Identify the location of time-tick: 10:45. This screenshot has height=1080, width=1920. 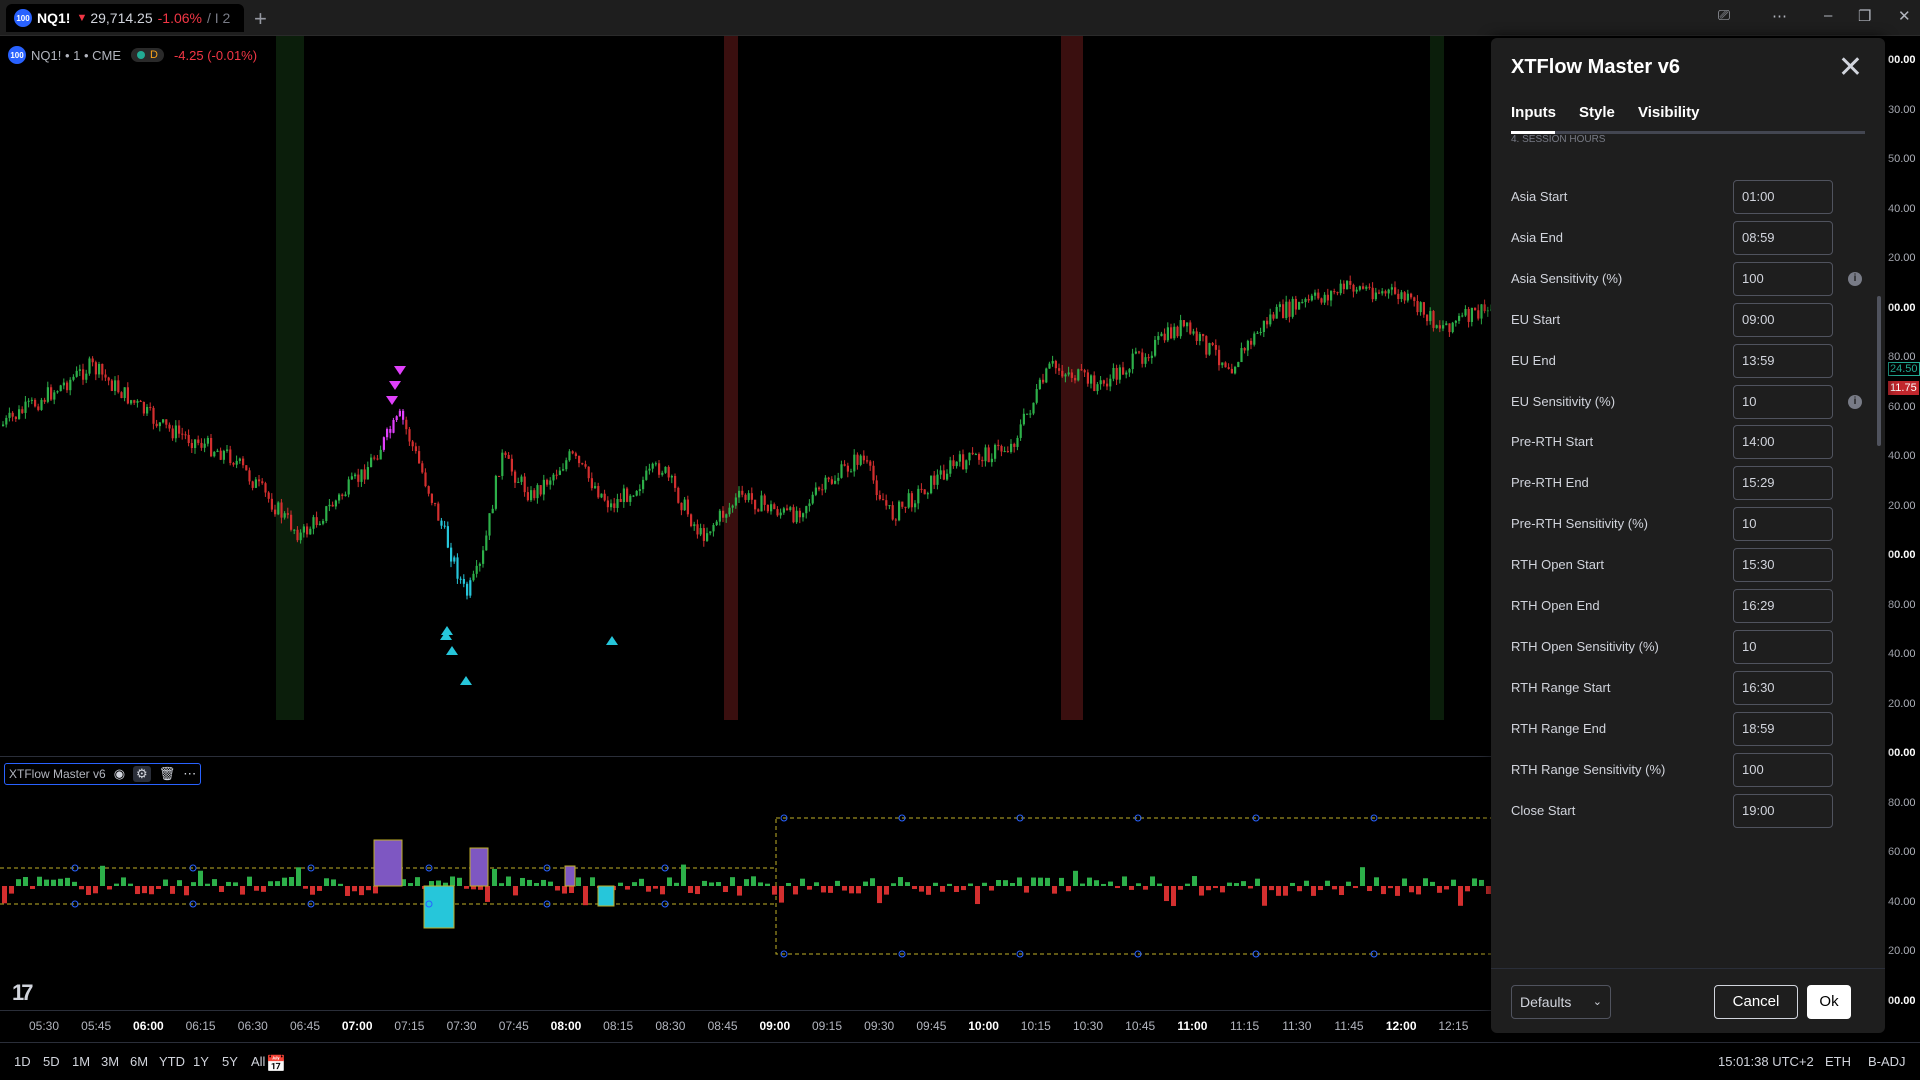
(1140, 1026).